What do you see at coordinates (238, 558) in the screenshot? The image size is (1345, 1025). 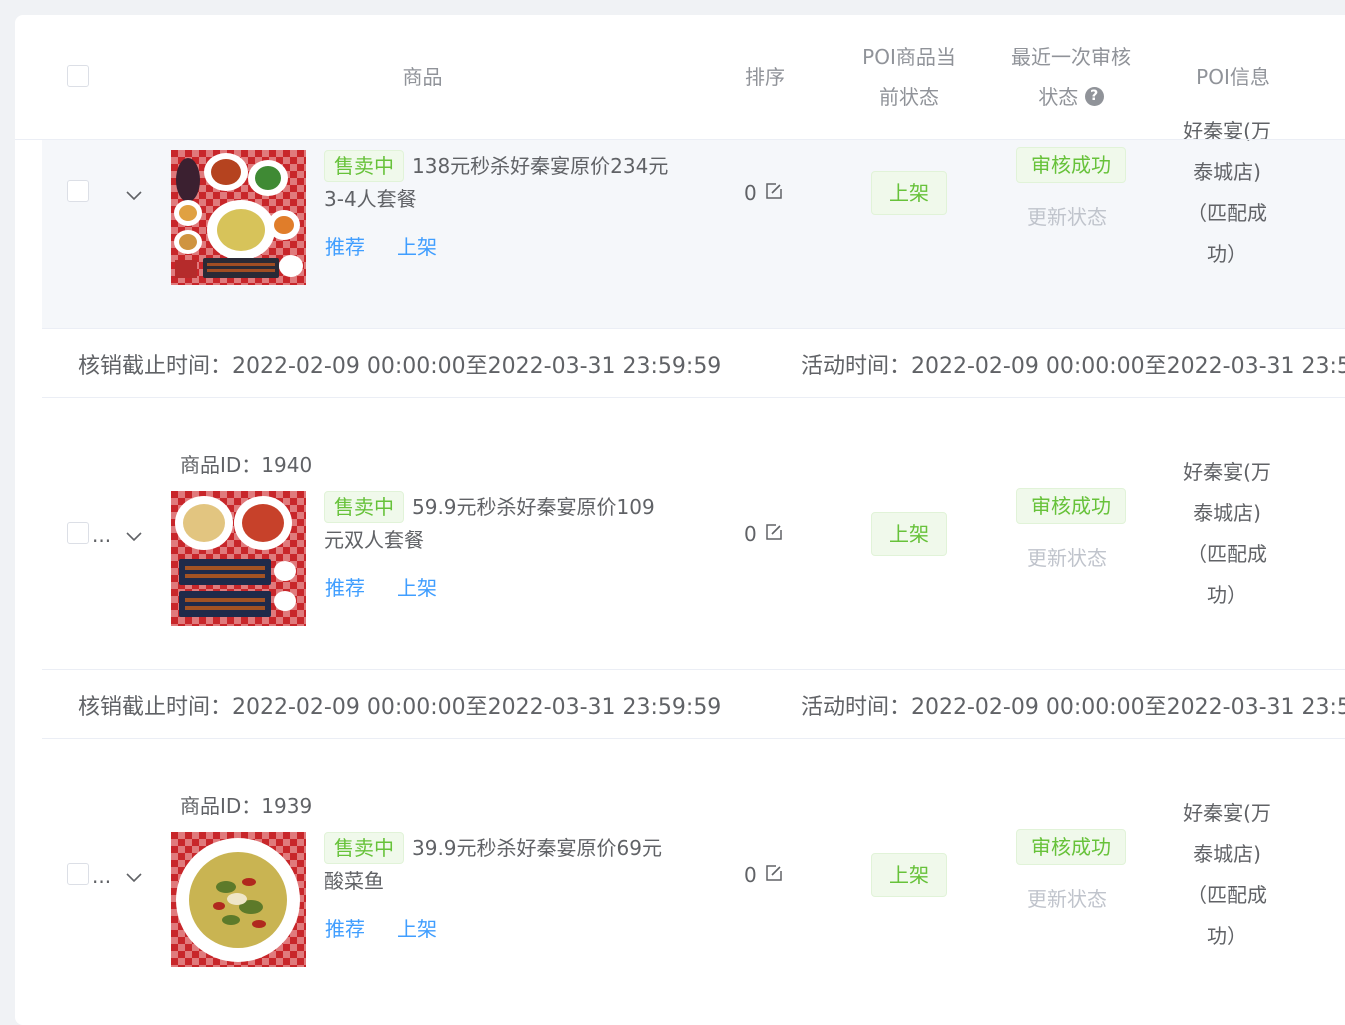 I see `product-thumbnail-double-meal` at bounding box center [238, 558].